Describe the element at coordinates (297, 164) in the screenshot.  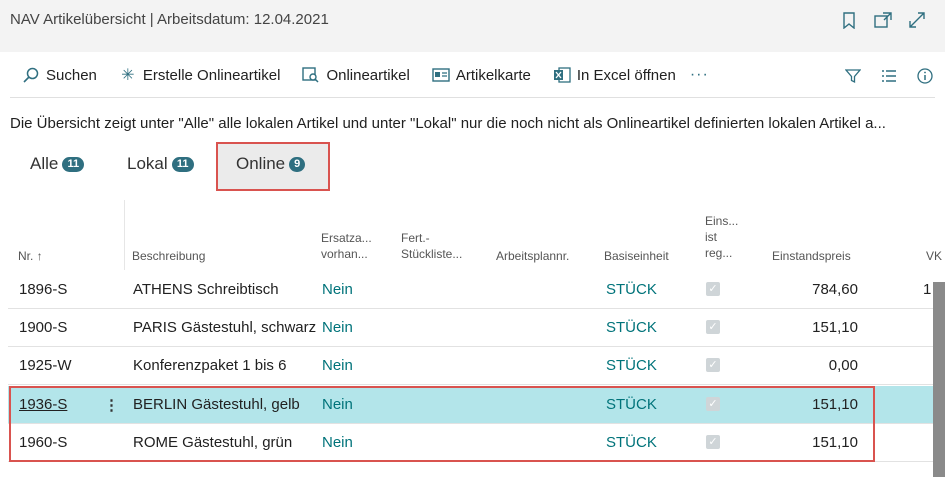
I see `tab-online-count: 9` at that location.